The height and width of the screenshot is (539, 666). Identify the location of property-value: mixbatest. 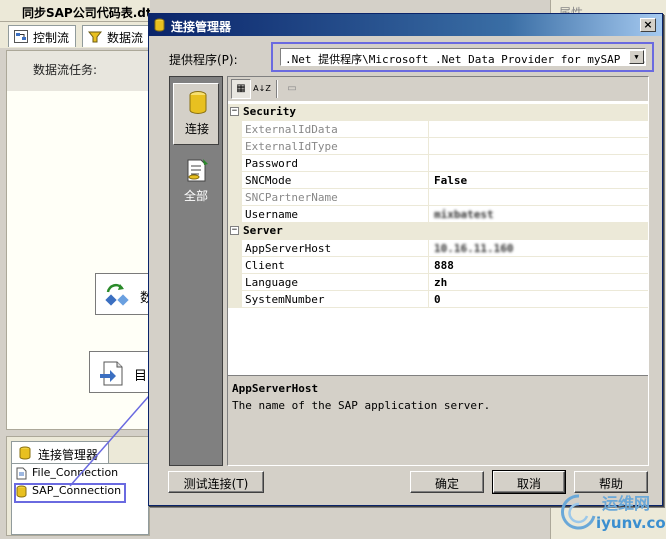
(539, 214).